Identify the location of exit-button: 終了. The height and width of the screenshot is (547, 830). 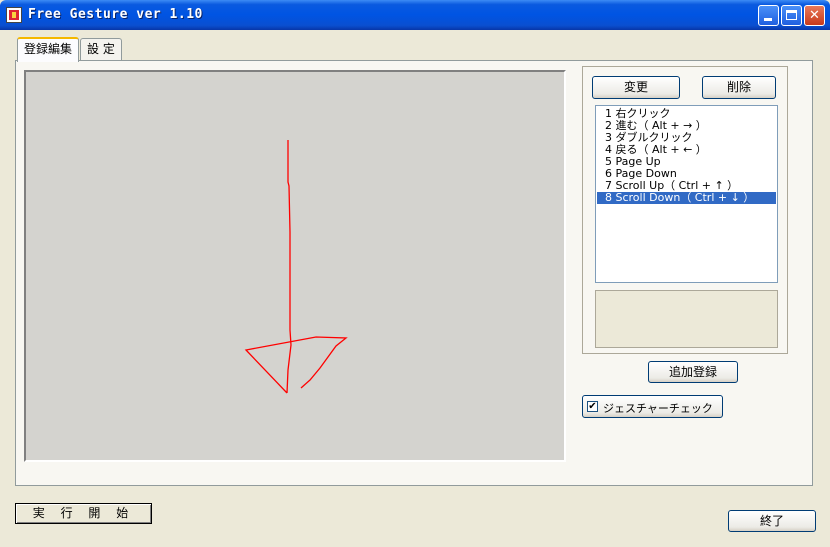
(772, 521).